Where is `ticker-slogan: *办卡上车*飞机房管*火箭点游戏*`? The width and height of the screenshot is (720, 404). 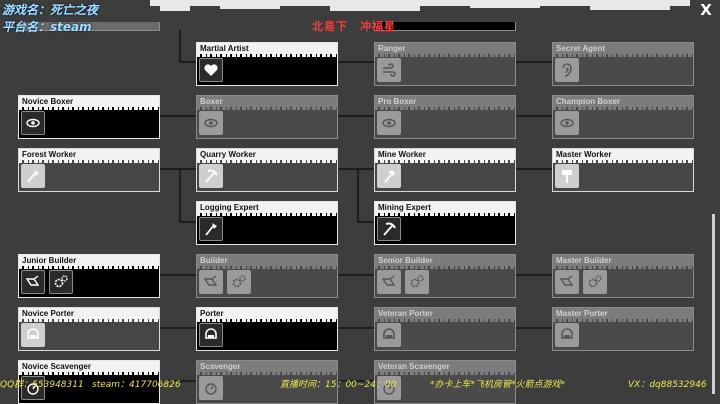 ticker-slogan: *办卡上车*飞机房管*火箭点游戏* is located at coordinates (498, 385).